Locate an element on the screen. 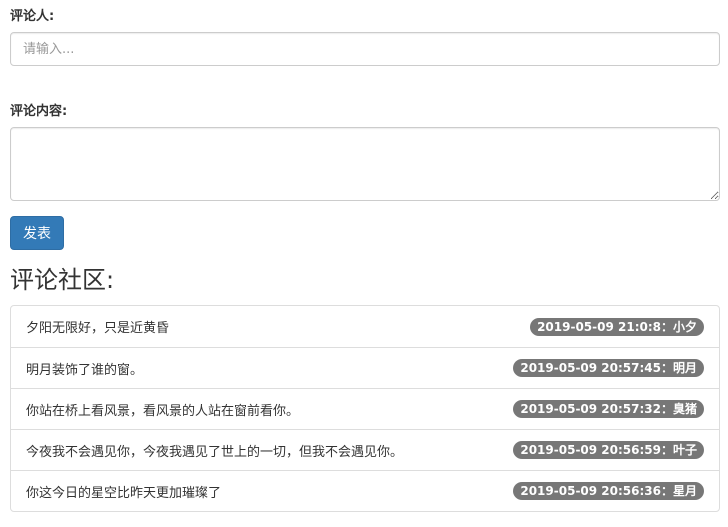 The width and height of the screenshot is (728, 527). comment-text: 你站在桥上看风景，看风景的人站在窗前看你。 is located at coordinates (163, 411).